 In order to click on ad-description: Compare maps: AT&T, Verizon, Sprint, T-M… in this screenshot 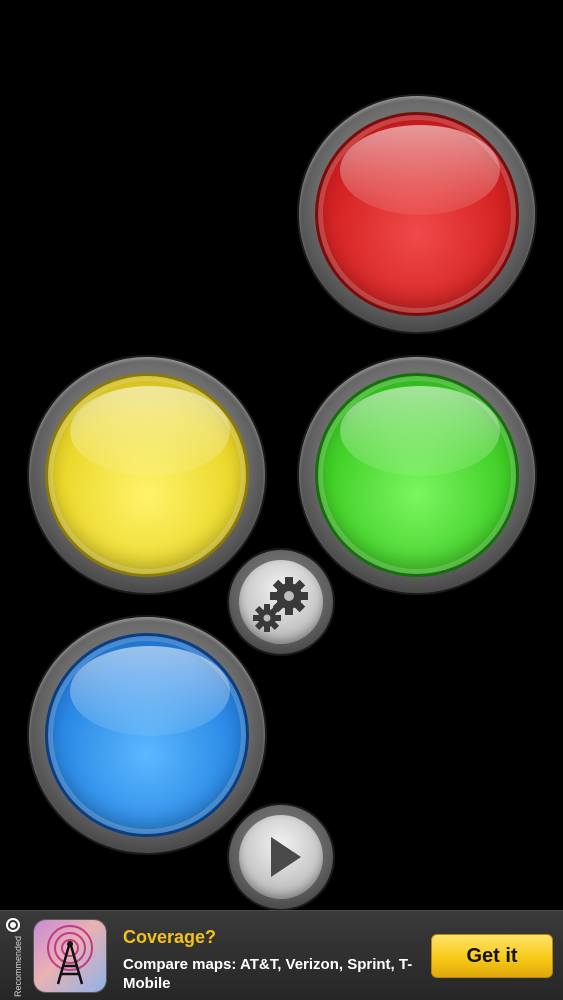, I will do `click(268, 974)`.